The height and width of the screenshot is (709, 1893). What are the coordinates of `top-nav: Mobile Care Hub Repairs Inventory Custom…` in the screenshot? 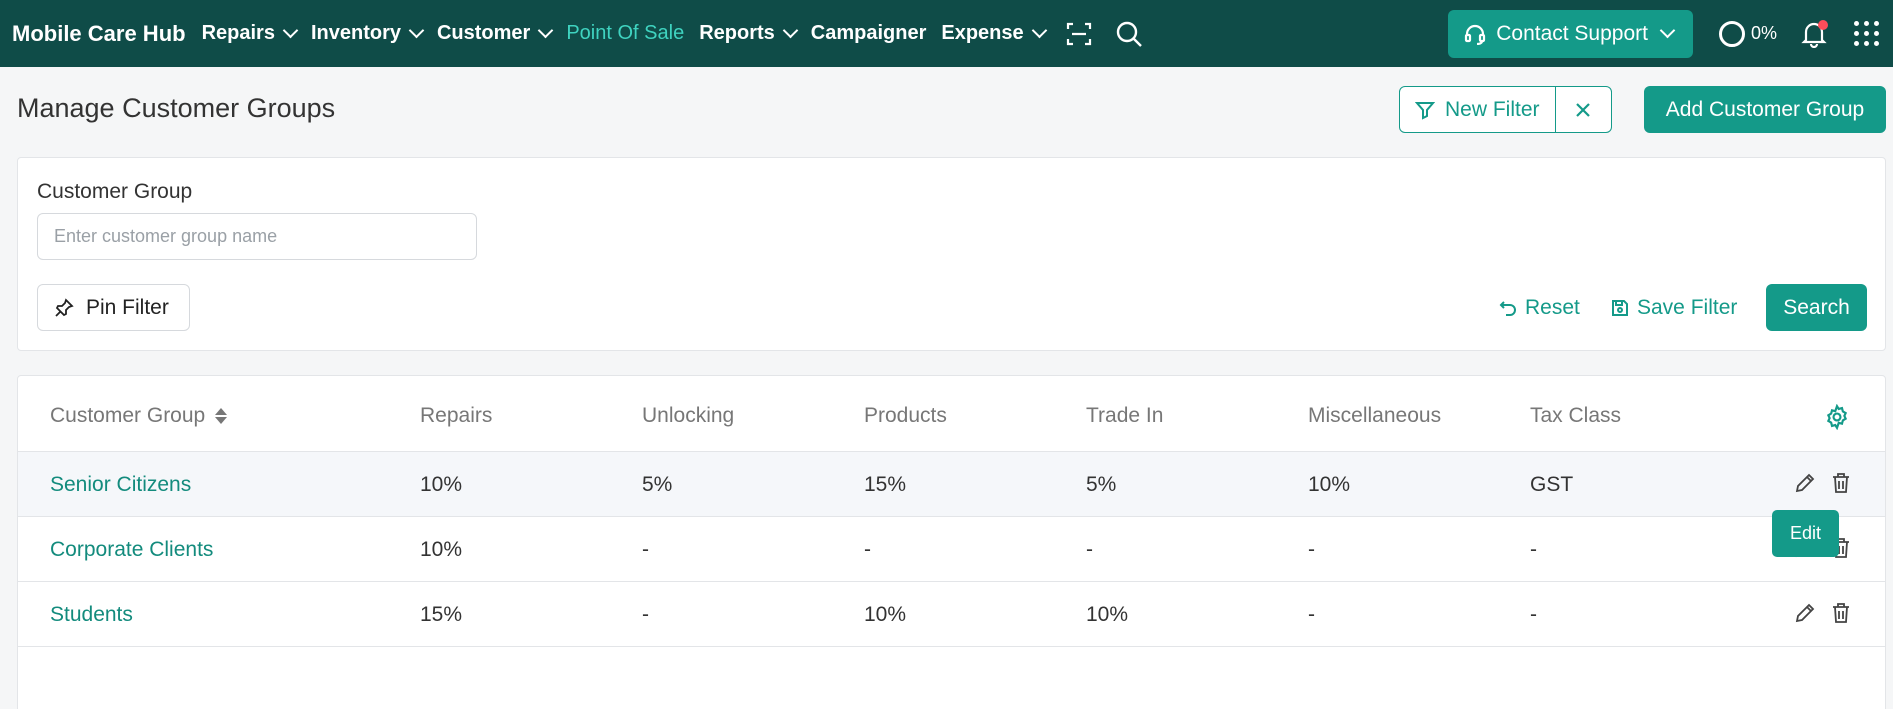 It's located at (946, 33).